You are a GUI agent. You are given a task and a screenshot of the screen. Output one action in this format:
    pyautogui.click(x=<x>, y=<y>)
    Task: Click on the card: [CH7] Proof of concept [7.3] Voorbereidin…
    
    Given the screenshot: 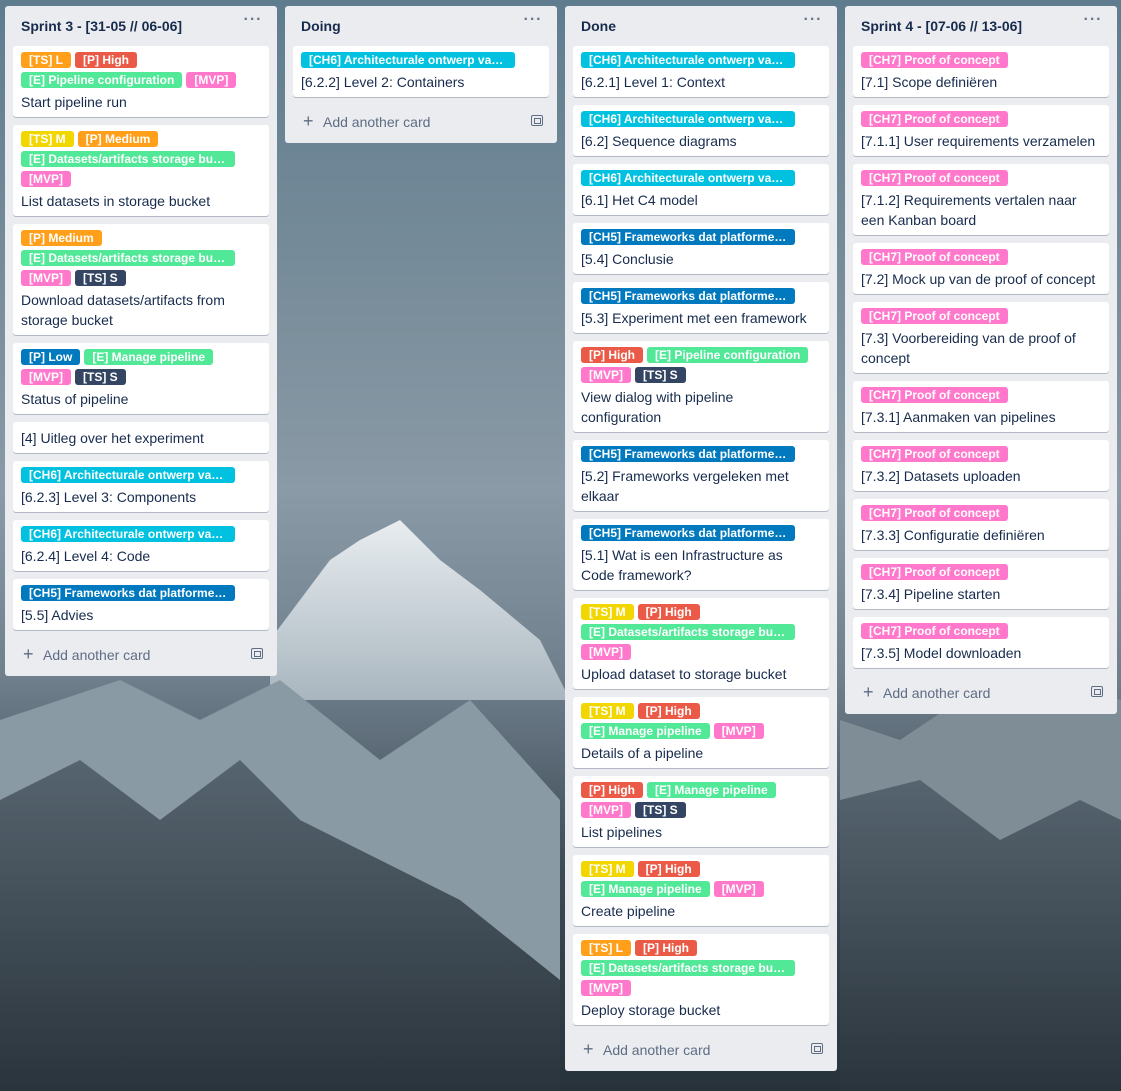 What is the action you would take?
    pyautogui.click(x=981, y=337)
    